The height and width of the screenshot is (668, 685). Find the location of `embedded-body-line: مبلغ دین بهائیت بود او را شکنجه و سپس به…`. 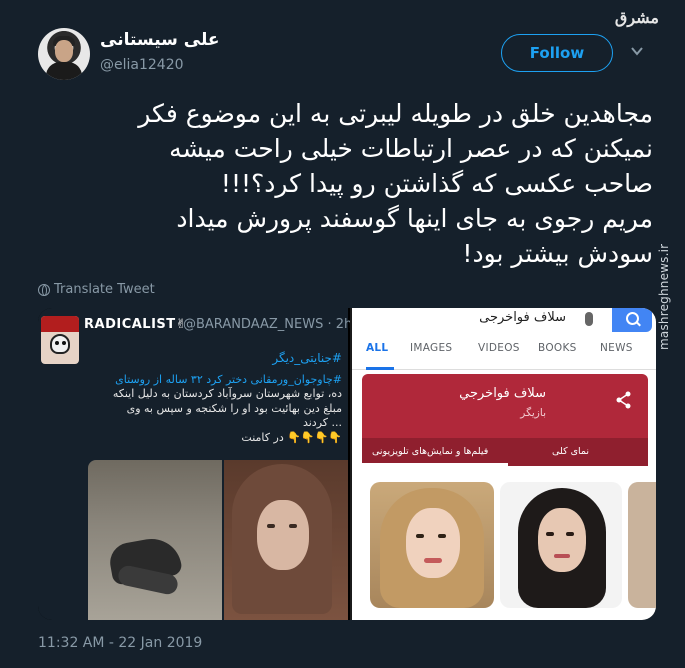

embedded-body-line: مبلغ دین بهائیت بود او را شکنجه و سپس به… is located at coordinates (234, 408).